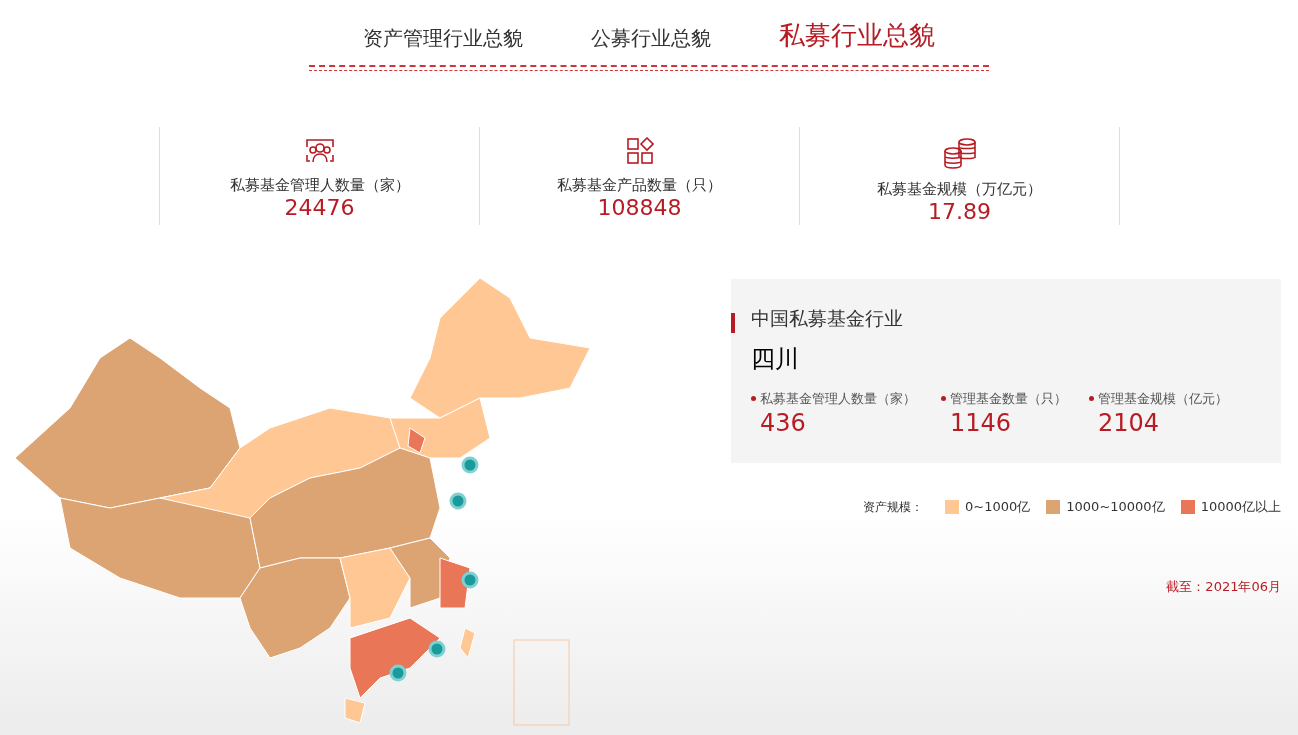 This screenshot has width=1298, height=735. I want to click on legend-label: 0~1000亿, so click(998, 507).